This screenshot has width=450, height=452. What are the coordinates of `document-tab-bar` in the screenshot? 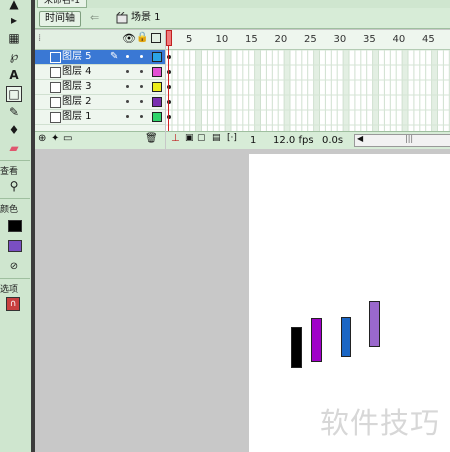 It's located at (242, 4).